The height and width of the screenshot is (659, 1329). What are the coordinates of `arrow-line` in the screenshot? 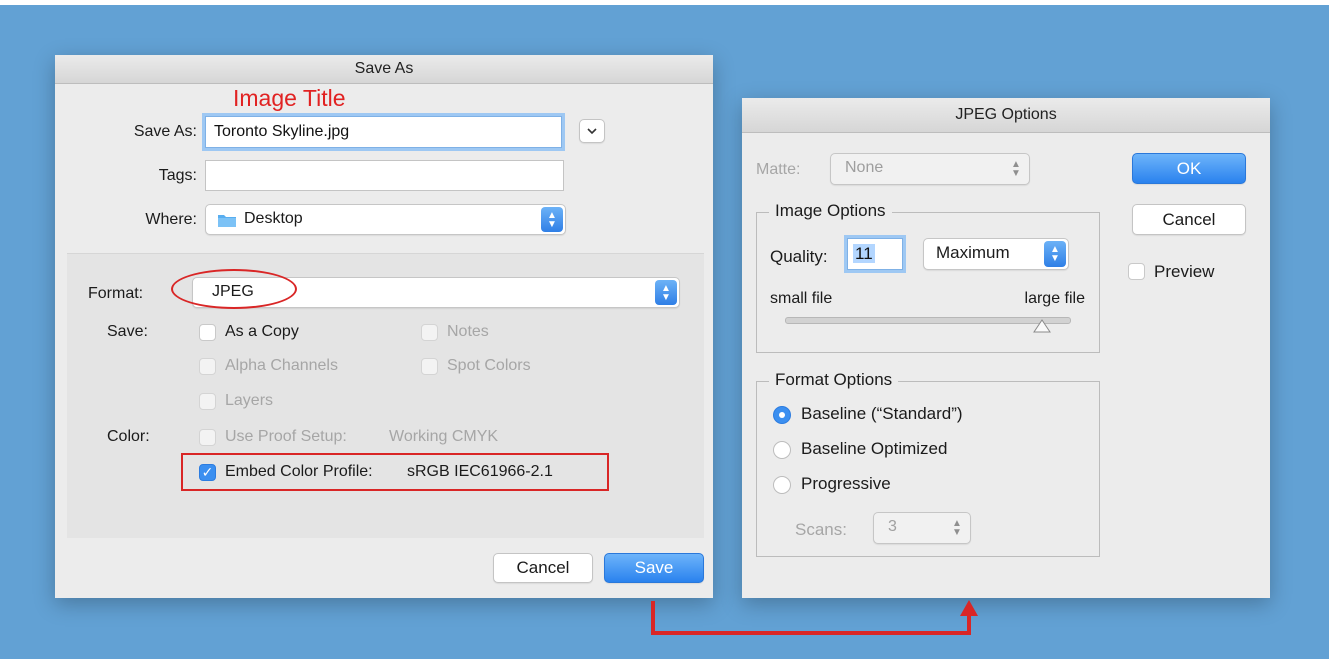 It's located at (811, 618).